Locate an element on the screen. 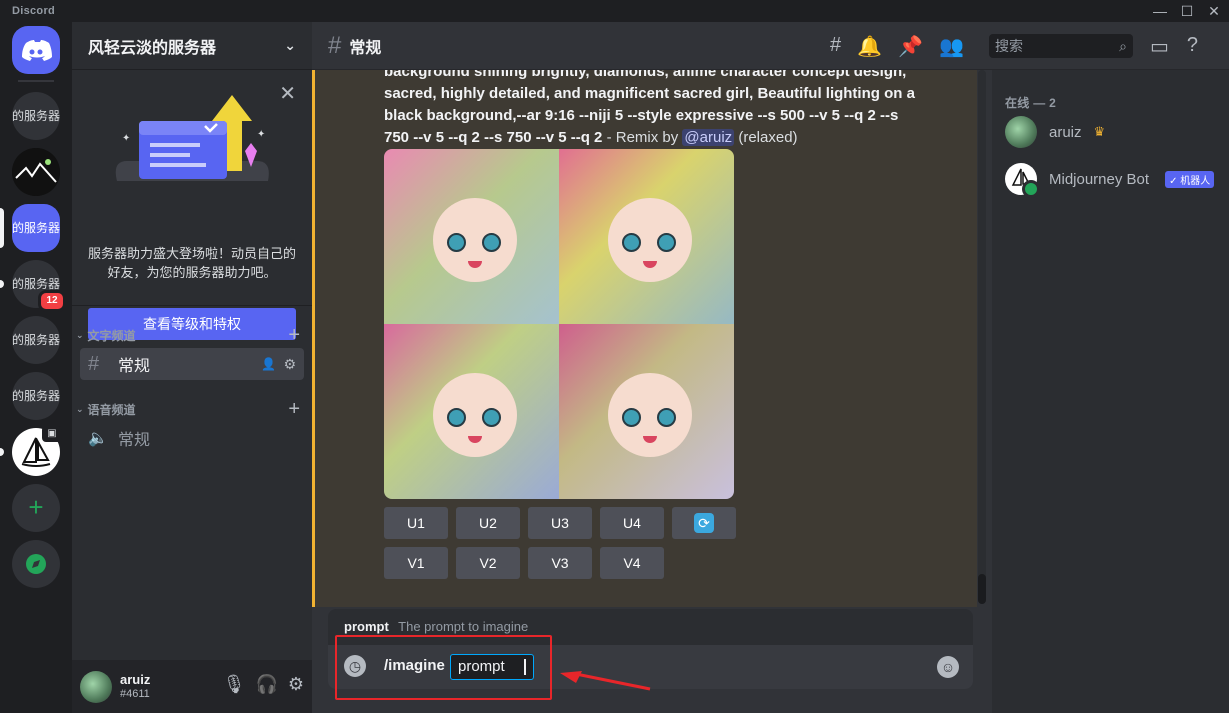 This screenshot has width=1229, height=713. v2-button: V2 is located at coordinates (488, 563).